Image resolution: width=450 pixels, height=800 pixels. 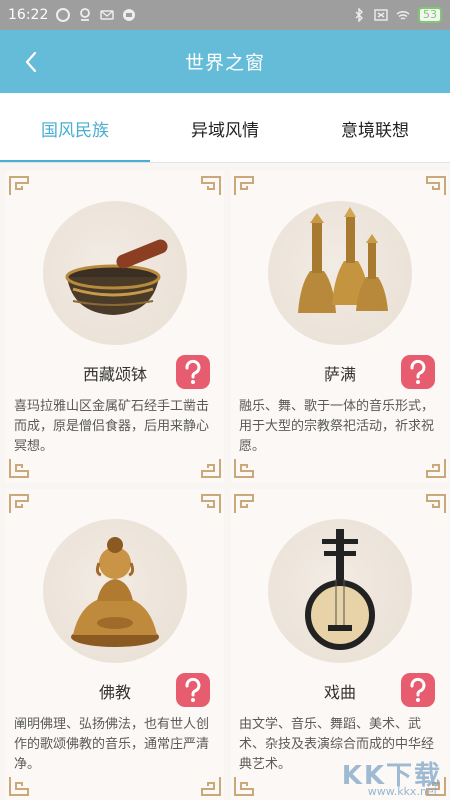 What do you see at coordinates (85, 15) in the screenshot?
I see `location-icon` at bounding box center [85, 15].